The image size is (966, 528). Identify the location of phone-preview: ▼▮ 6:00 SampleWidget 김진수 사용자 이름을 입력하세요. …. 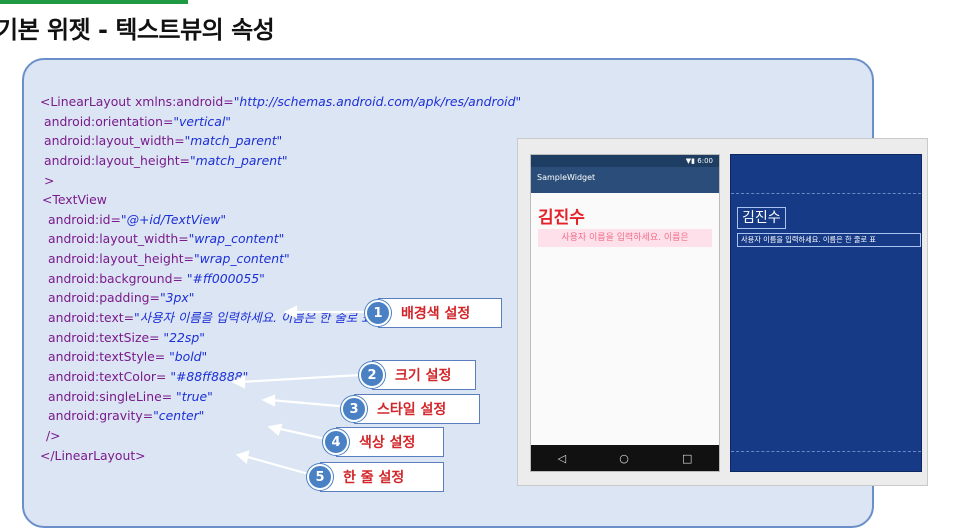
(625, 313).